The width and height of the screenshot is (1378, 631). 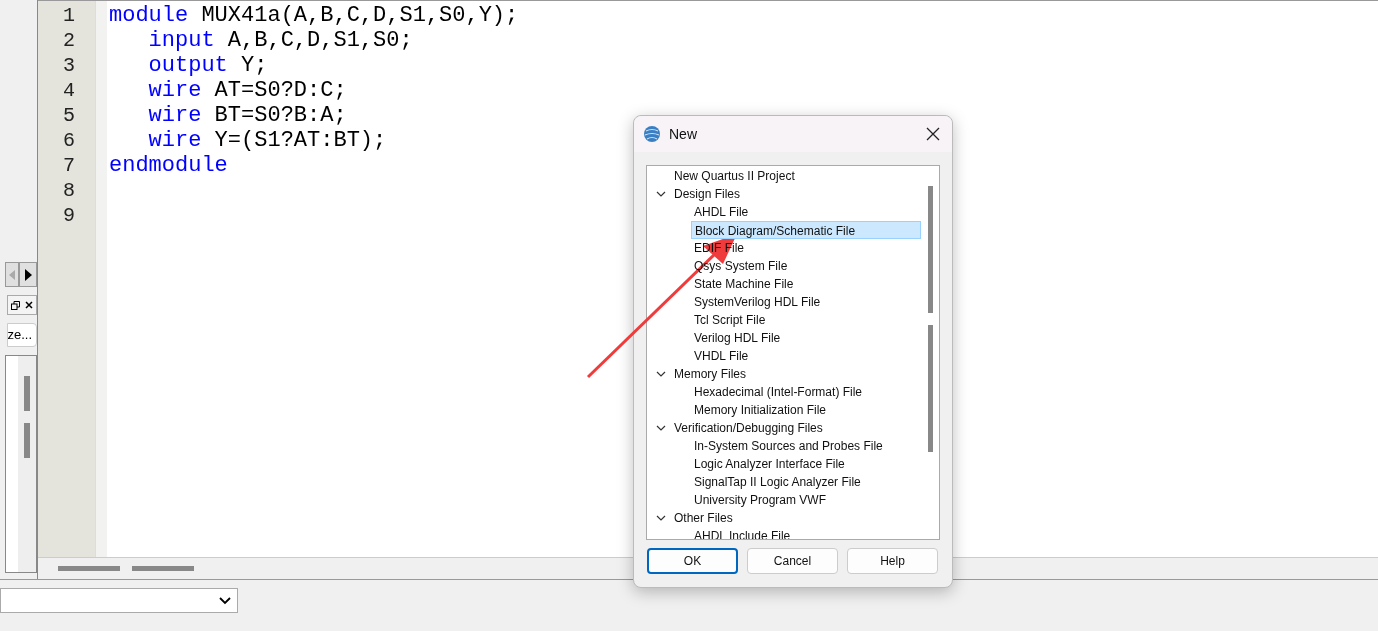 I want to click on code-line: endmodule, so click(x=168, y=165).